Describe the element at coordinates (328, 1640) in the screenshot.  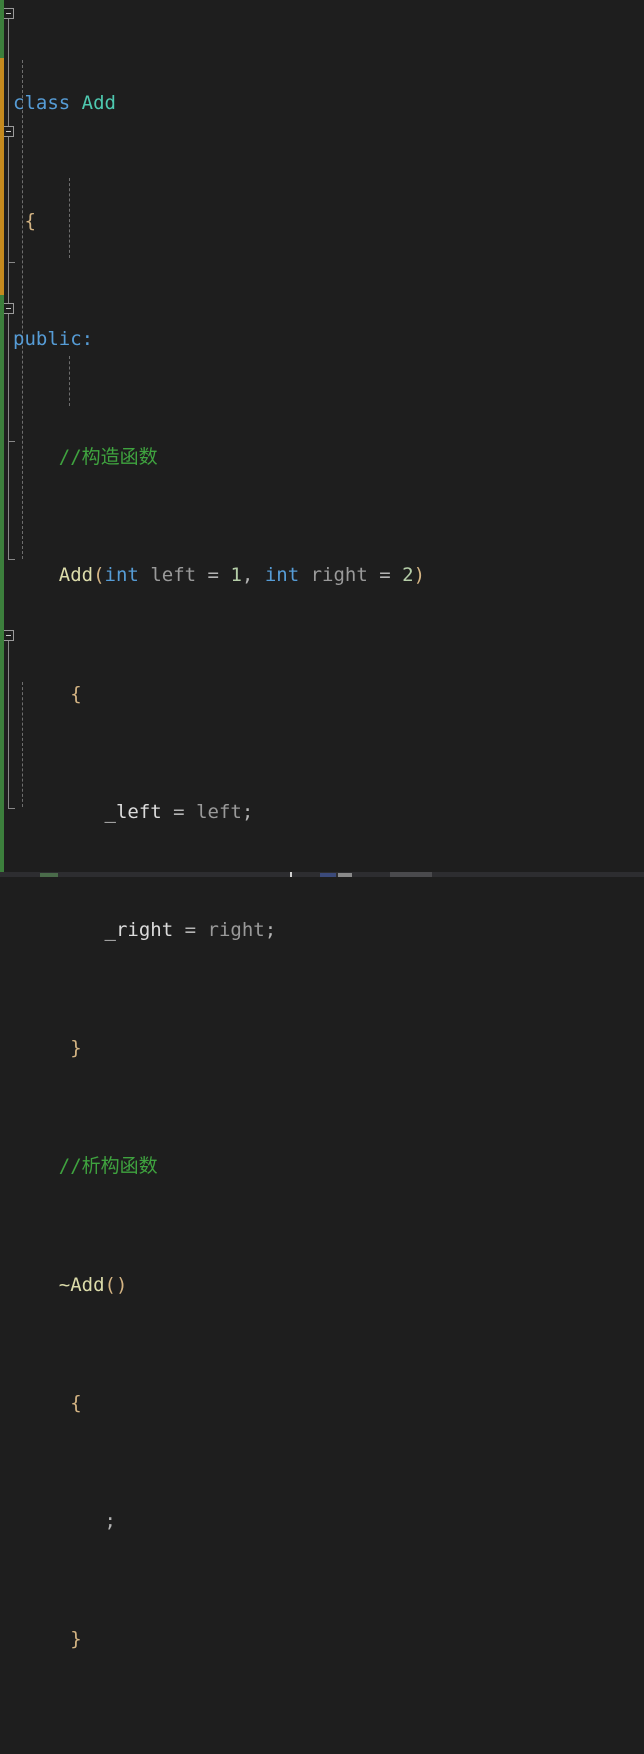
I see `code-line-14: }` at that location.